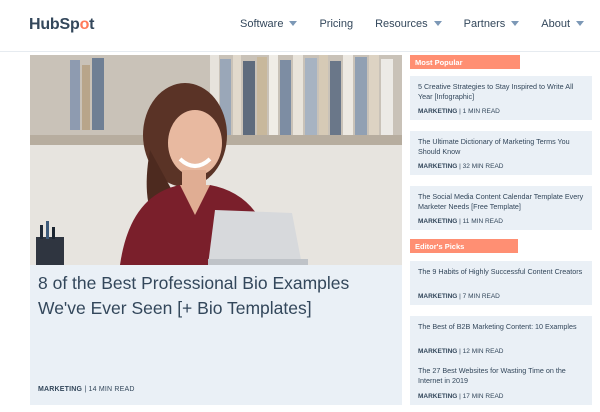  I want to click on hubspot-logo: HubSpot, so click(61, 25).